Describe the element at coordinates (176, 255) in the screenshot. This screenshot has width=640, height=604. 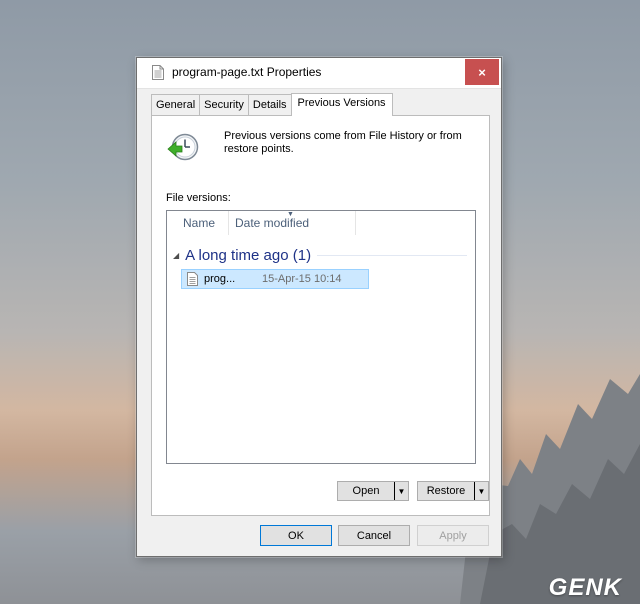
I see `collapse-group-icon: ◢` at that location.